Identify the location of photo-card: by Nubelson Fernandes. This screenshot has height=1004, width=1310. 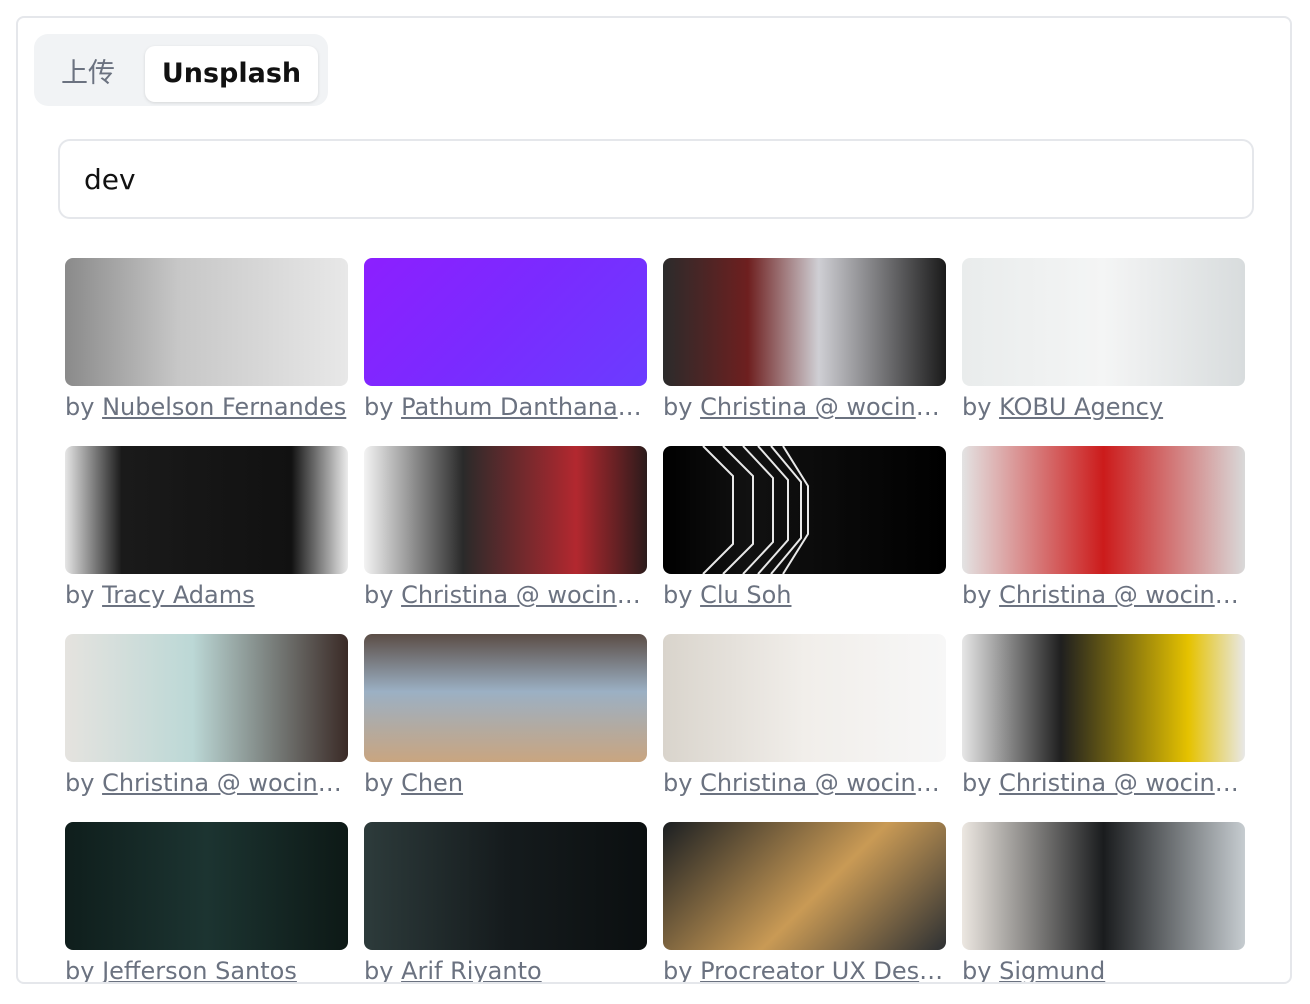
(206, 339).